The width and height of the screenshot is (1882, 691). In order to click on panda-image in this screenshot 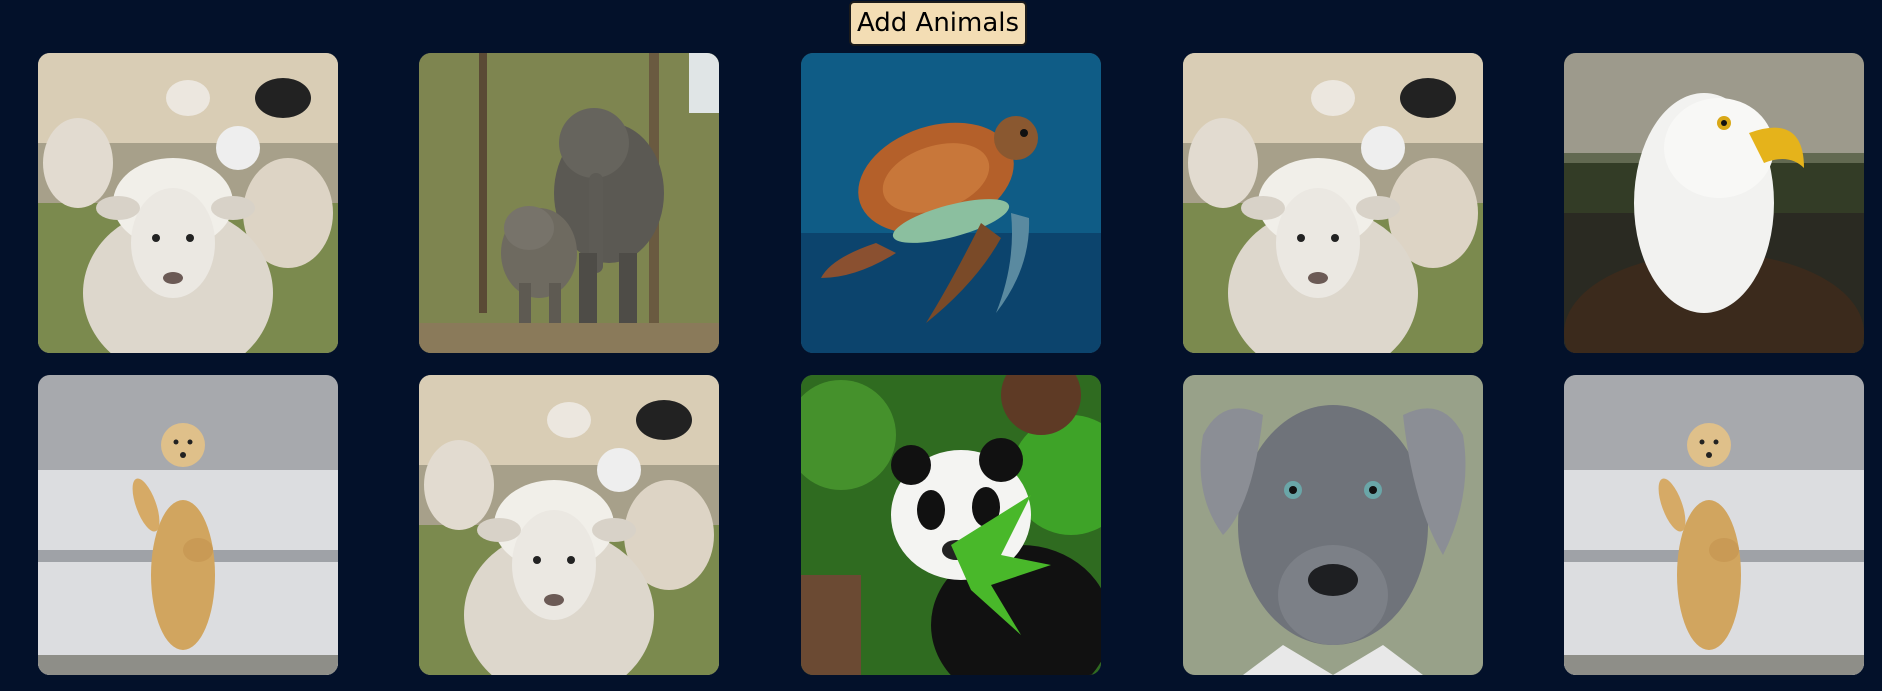, I will do `click(951, 525)`.